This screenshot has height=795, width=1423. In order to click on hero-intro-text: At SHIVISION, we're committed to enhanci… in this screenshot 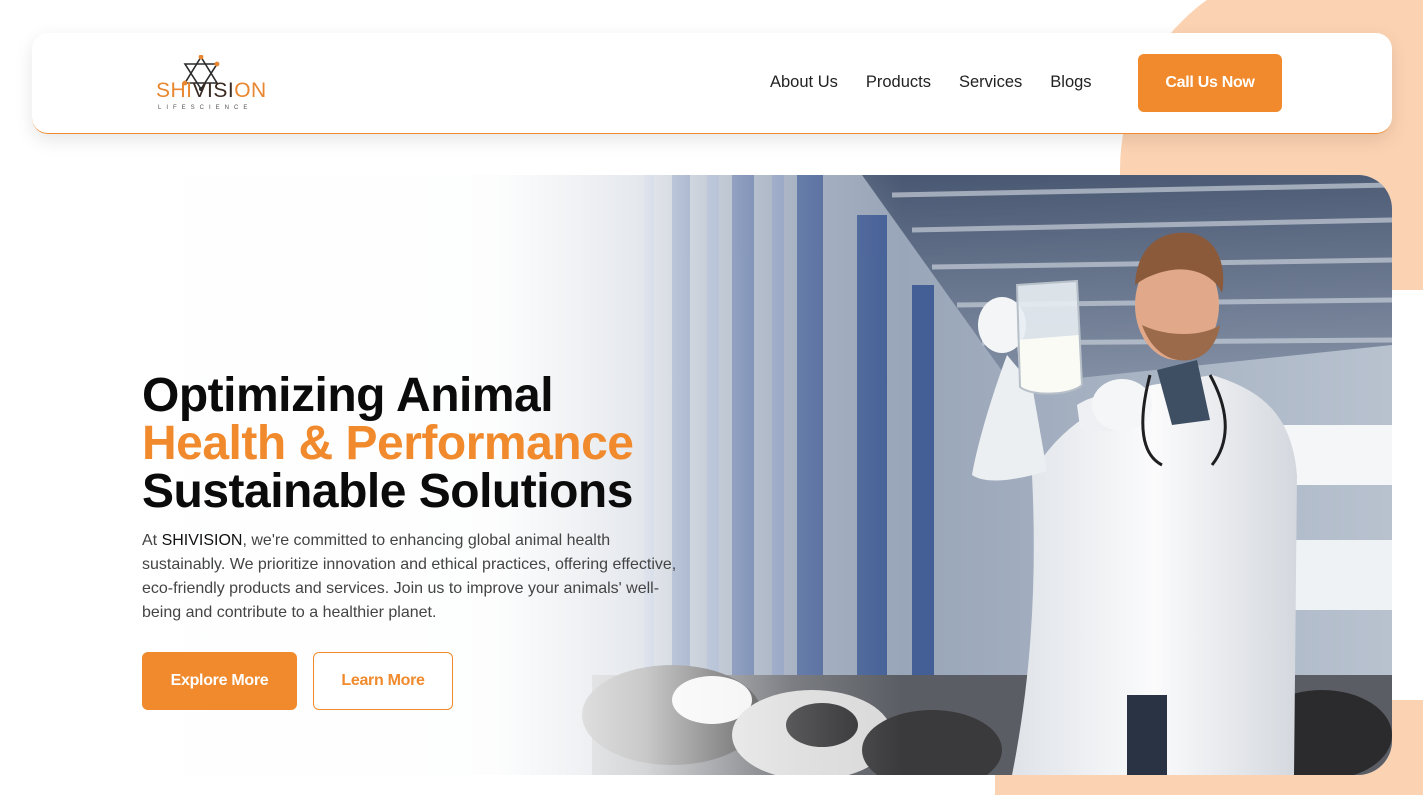, I will do `click(412, 577)`.